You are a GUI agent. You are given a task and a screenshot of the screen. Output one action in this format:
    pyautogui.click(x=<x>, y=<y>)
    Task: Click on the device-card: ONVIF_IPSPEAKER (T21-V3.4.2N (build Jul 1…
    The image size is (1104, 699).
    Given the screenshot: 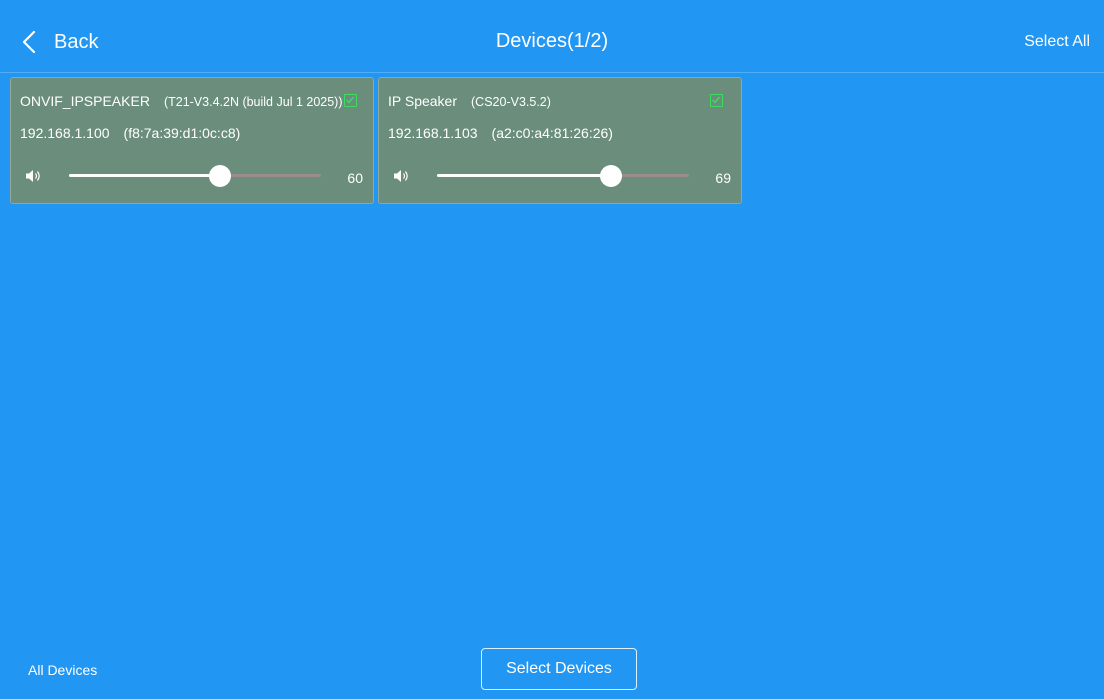 What is the action you would take?
    pyautogui.click(x=192, y=140)
    